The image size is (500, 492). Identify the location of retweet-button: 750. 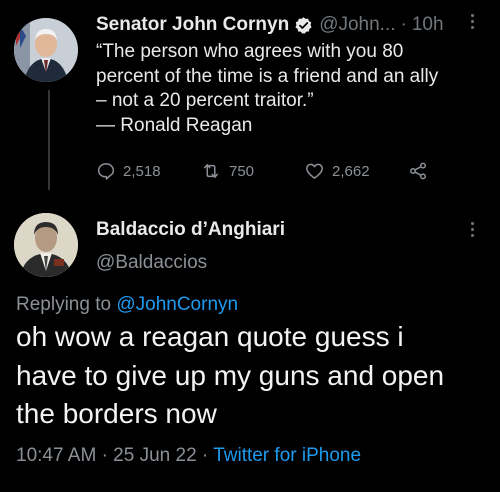
(252, 171).